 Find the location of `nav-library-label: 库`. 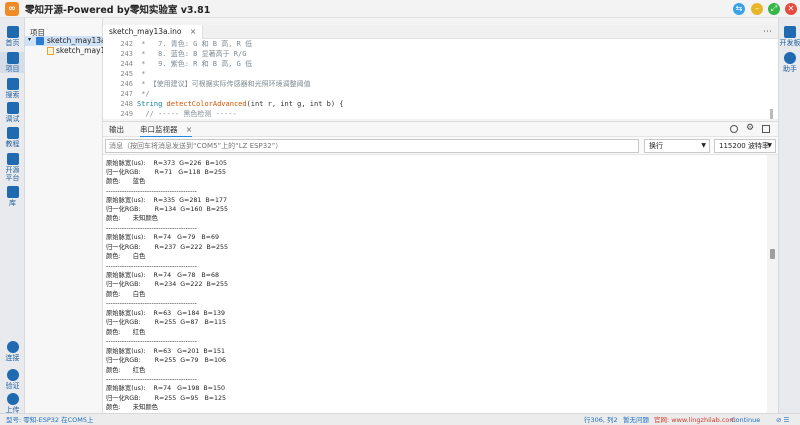

nav-library-label: 库 is located at coordinates (12, 203).